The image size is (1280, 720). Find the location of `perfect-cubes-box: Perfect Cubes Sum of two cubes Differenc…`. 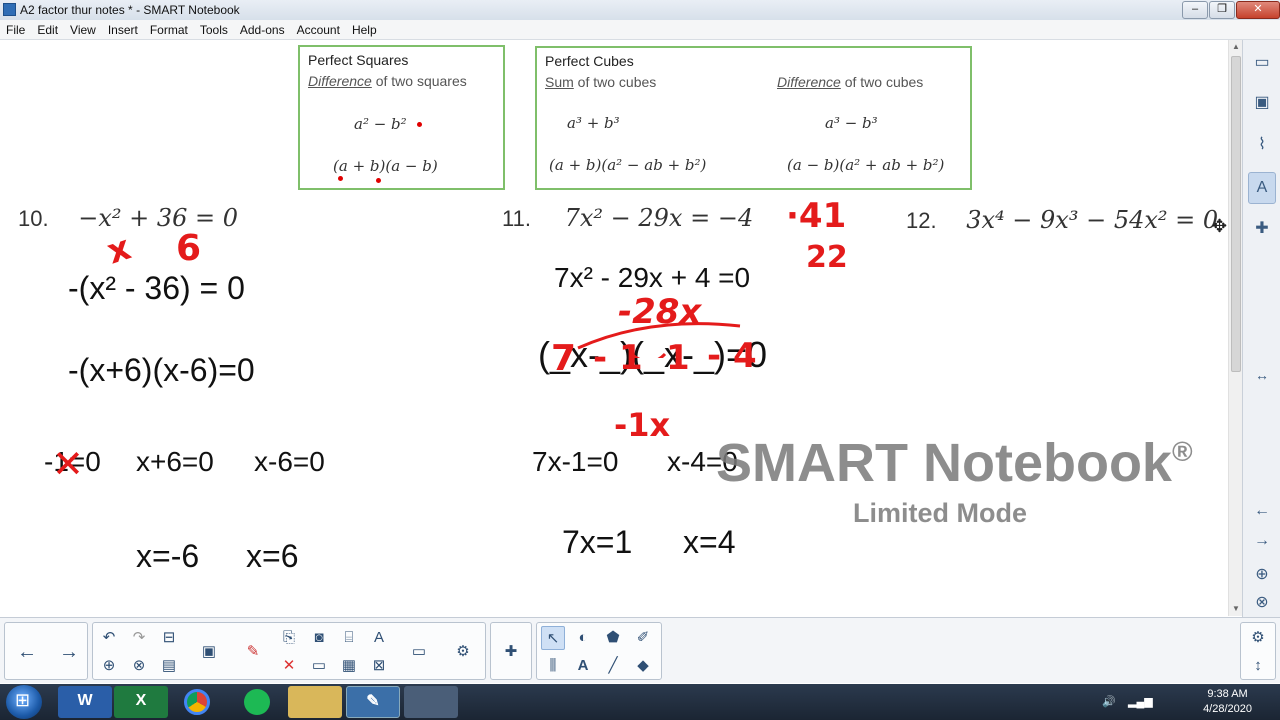

perfect-cubes-box: Perfect Cubes Sum of two cubes Differenc… is located at coordinates (753, 118).